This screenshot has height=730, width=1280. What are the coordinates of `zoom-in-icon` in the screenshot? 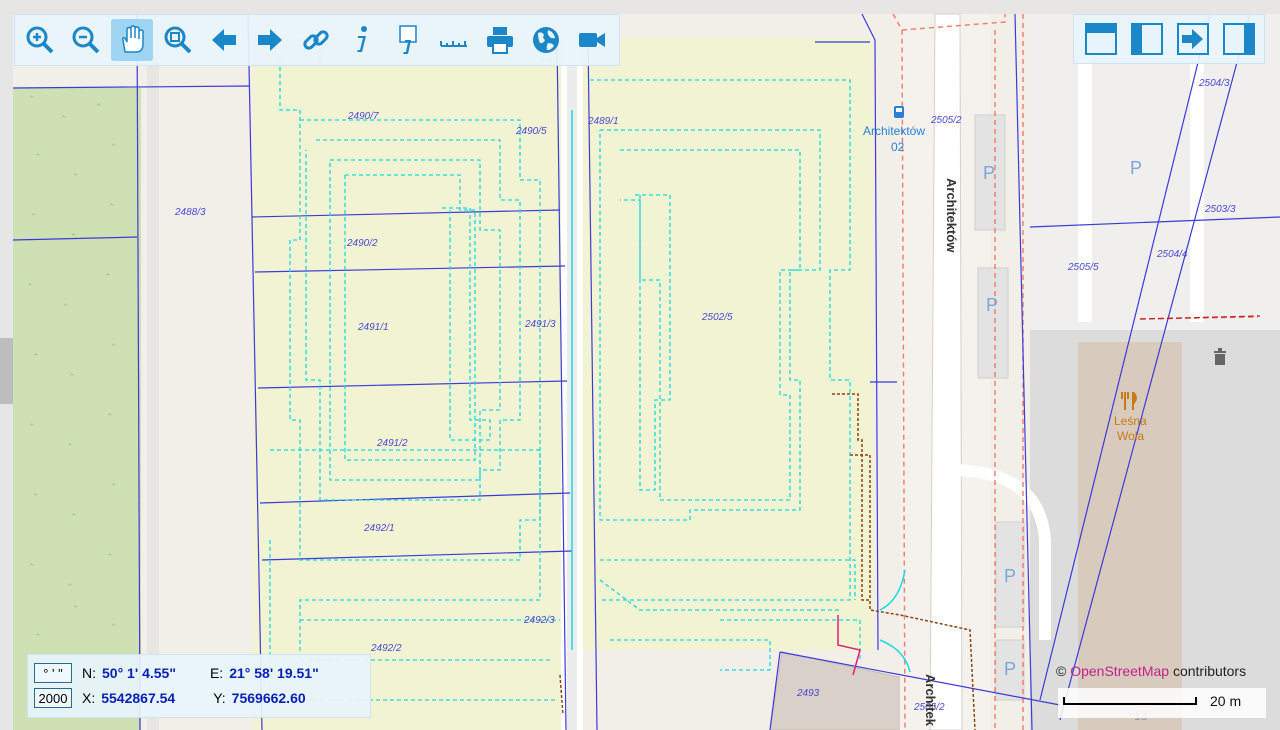 It's located at (40, 40).